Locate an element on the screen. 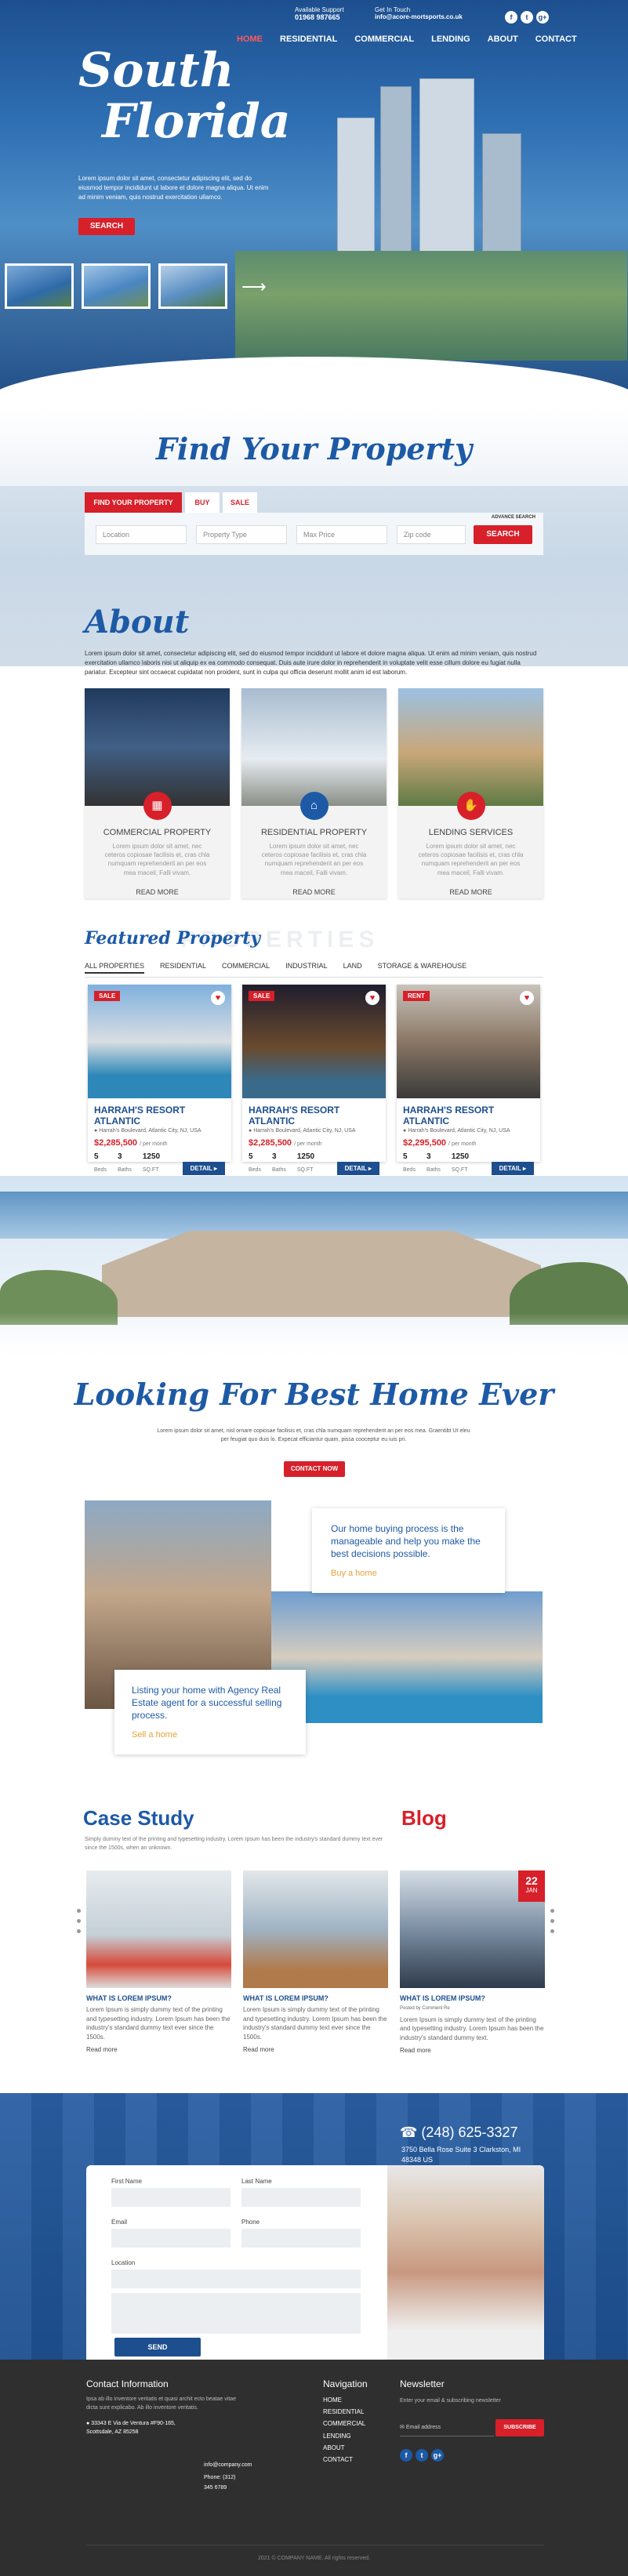 This screenshot has height=2576, width=628. commercial-image is located at coordinates (157, 747).